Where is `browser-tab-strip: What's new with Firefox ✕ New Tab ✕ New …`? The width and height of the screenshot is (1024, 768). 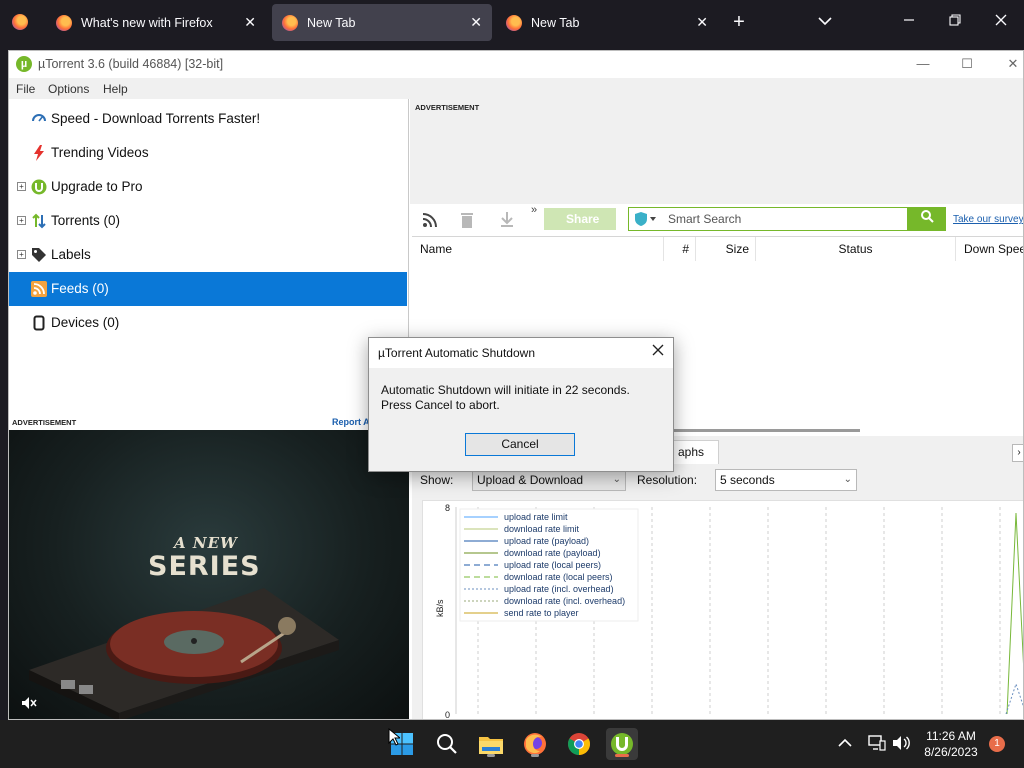
browser-tab-strip: What's new with Firefox ✕ New Tab ✕ New … is located at coordinates (512, 22).